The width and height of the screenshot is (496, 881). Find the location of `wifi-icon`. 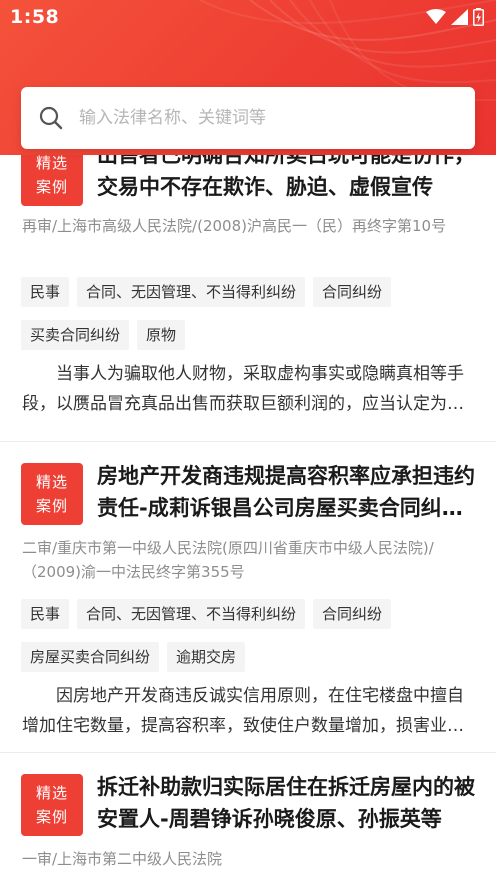

wifi-icon is located at coordinates (436, 16).